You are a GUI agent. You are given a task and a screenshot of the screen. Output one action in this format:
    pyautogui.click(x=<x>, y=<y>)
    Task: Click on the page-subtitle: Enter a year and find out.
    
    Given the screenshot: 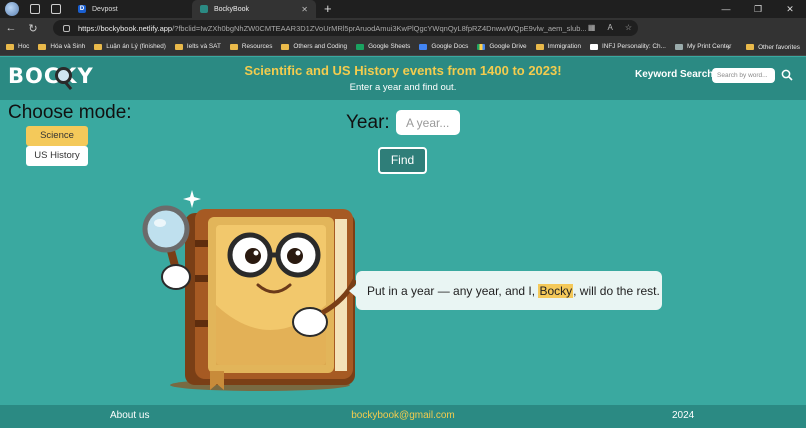 What is the action you would take?
    pyautogui.click(x=403, y=87)
    